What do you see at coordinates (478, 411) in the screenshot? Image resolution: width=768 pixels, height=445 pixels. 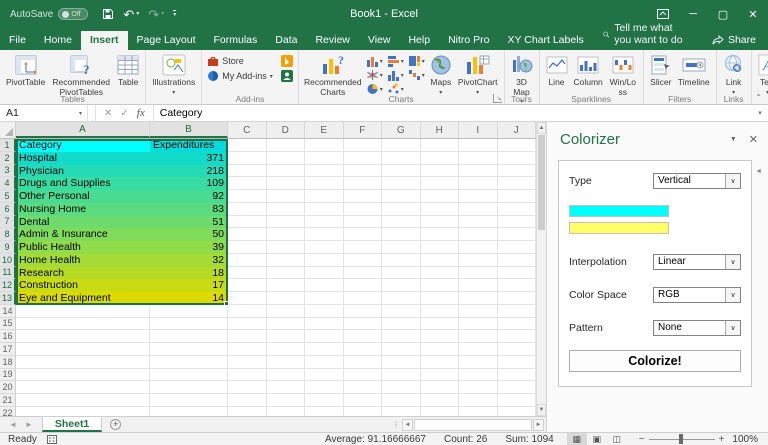 I see `cell-I22` at bounding box center [478, 411].